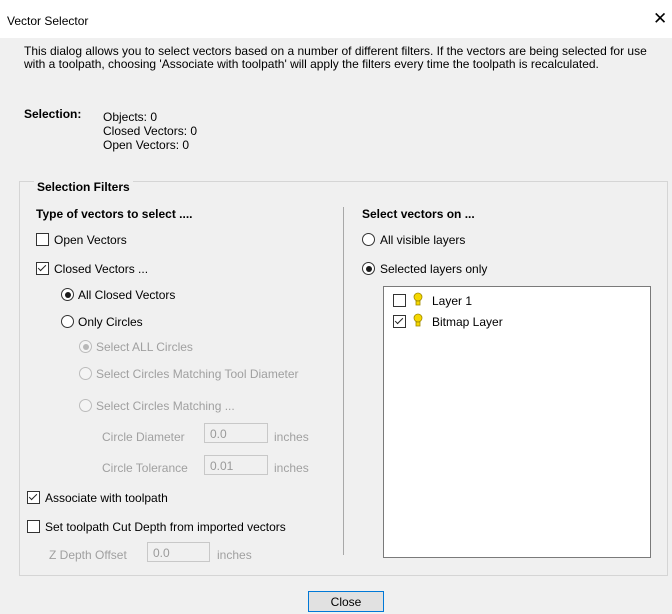  Describe the element at coordinates (146, 145) in the screenshot. I see `open-vectors-count: Open Vectors: 0` at that location.